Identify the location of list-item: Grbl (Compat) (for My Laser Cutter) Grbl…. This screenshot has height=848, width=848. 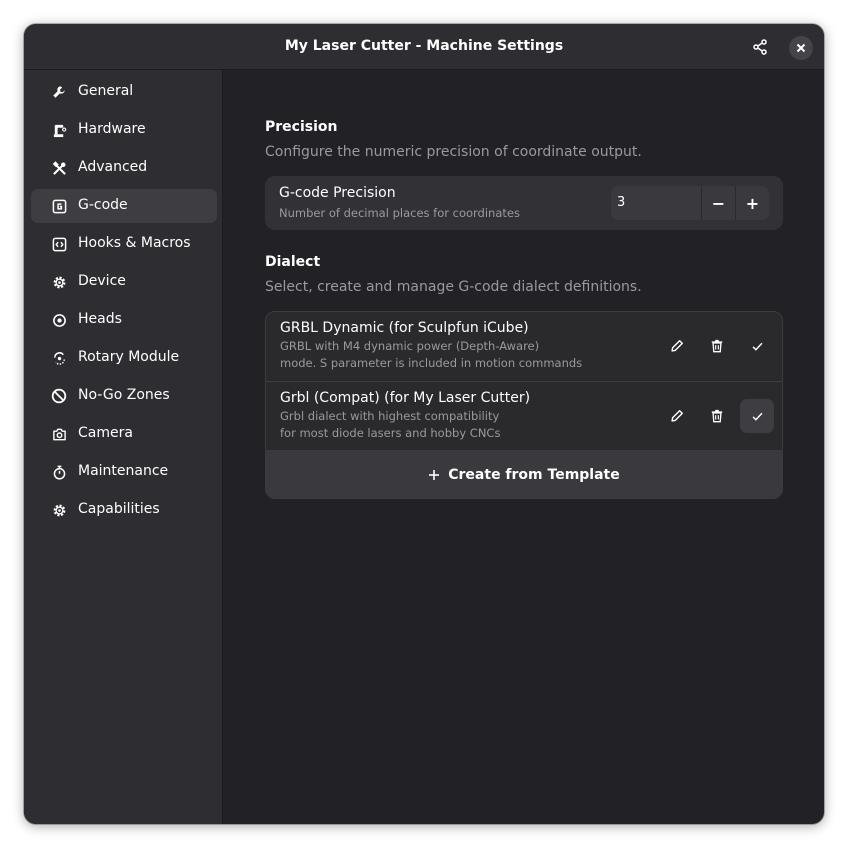
(524, 415).